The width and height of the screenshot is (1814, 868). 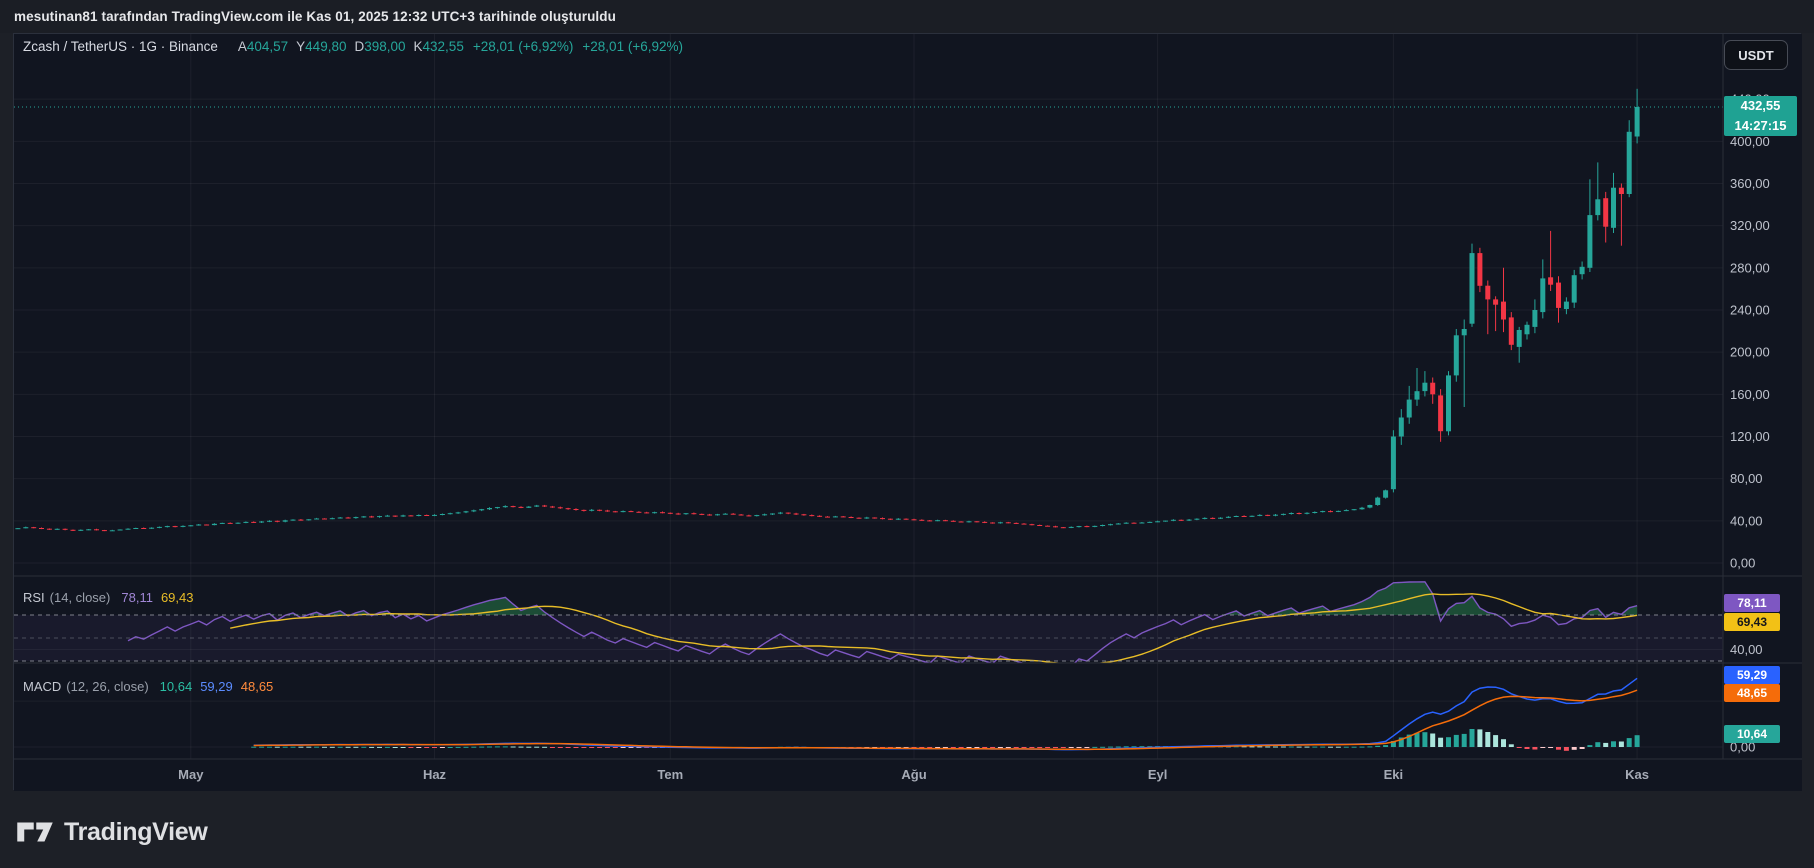 I want to click on svg-text: 360,00, so click(x=1750, y=183).